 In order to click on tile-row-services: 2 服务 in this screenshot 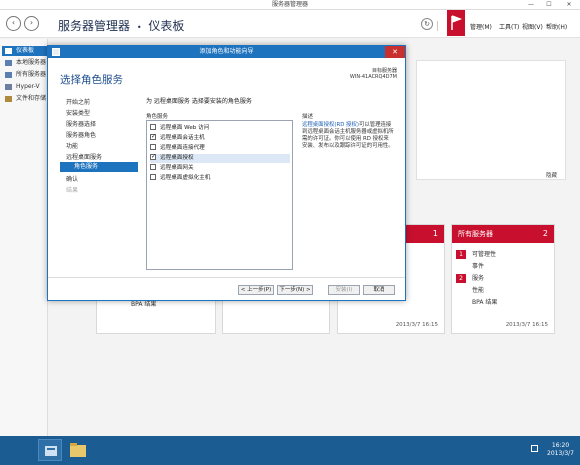, I will do `click(470, 278)`.